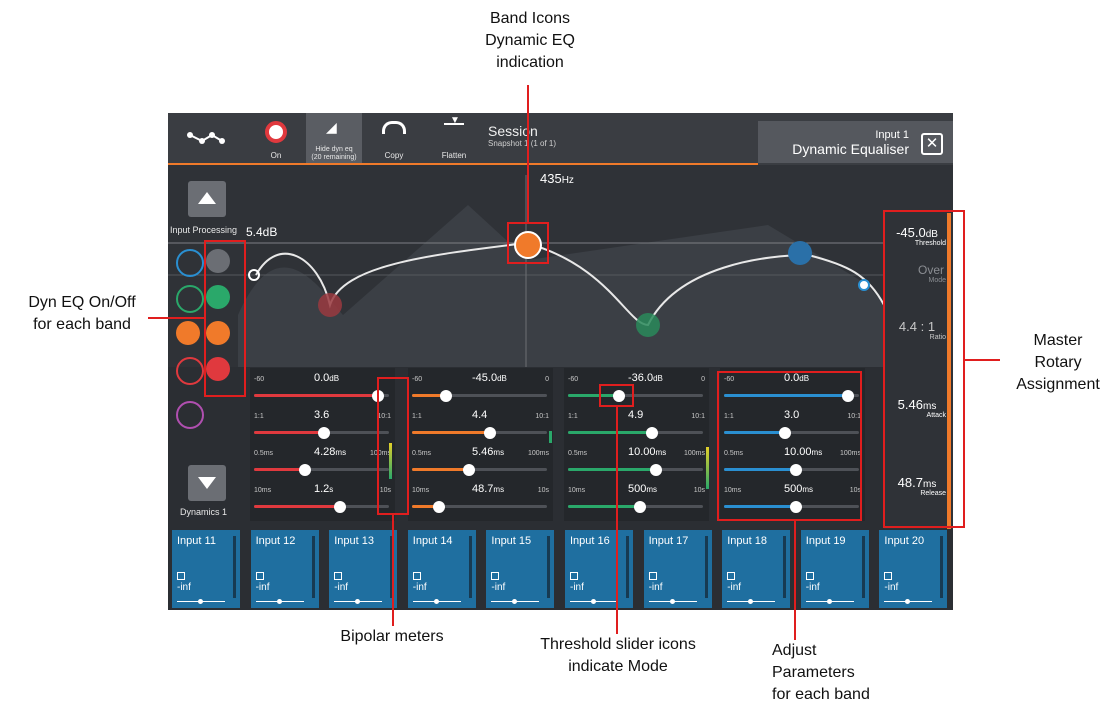  I want to click on attack-readout: 5.46ms, so click(917, 404).